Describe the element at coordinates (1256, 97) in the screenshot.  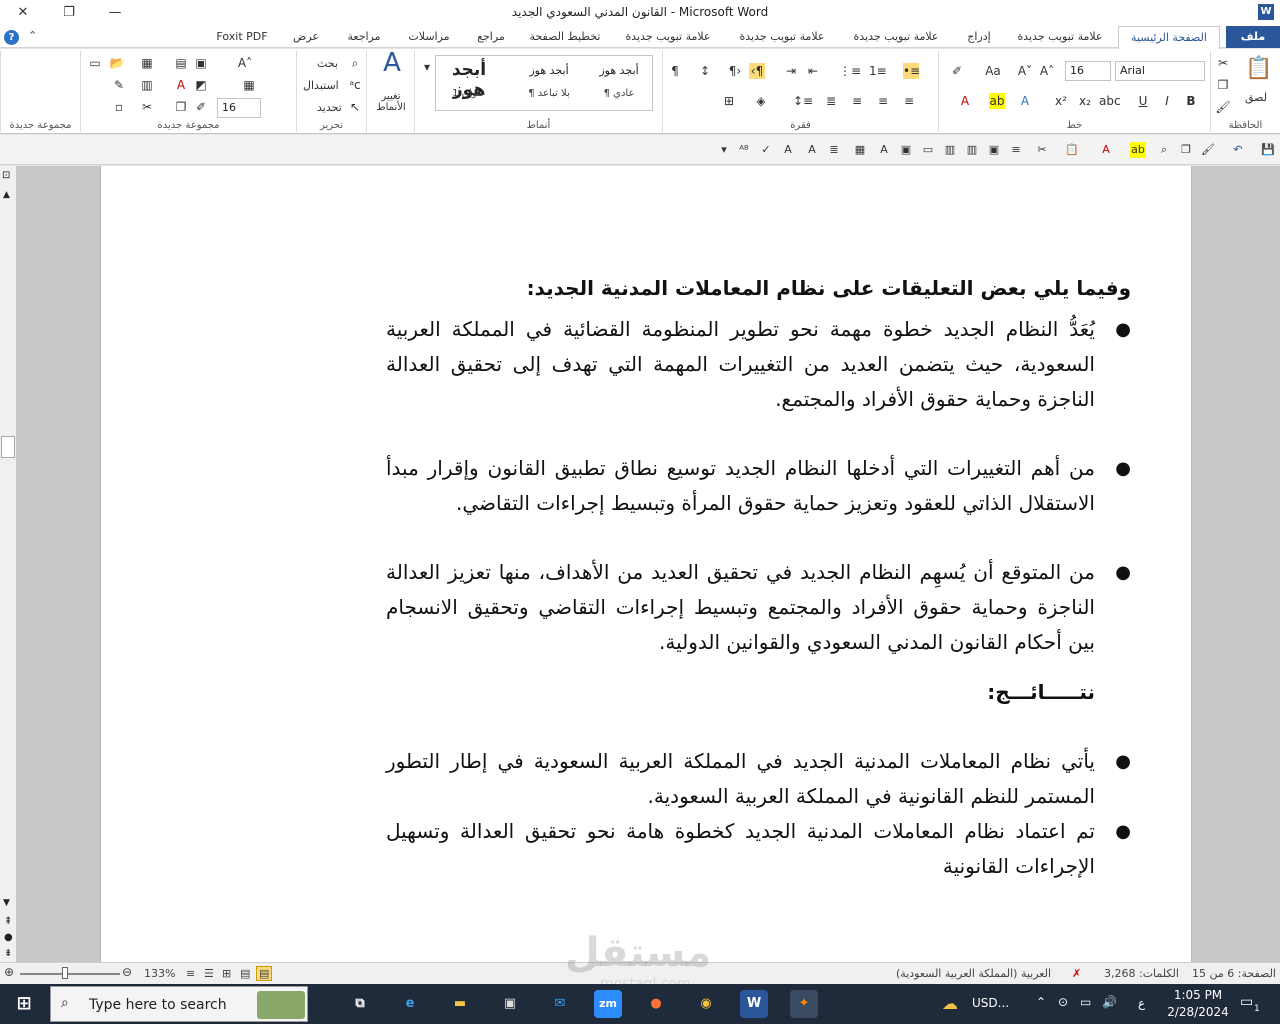
I see `paste-button: لصق` at that location.